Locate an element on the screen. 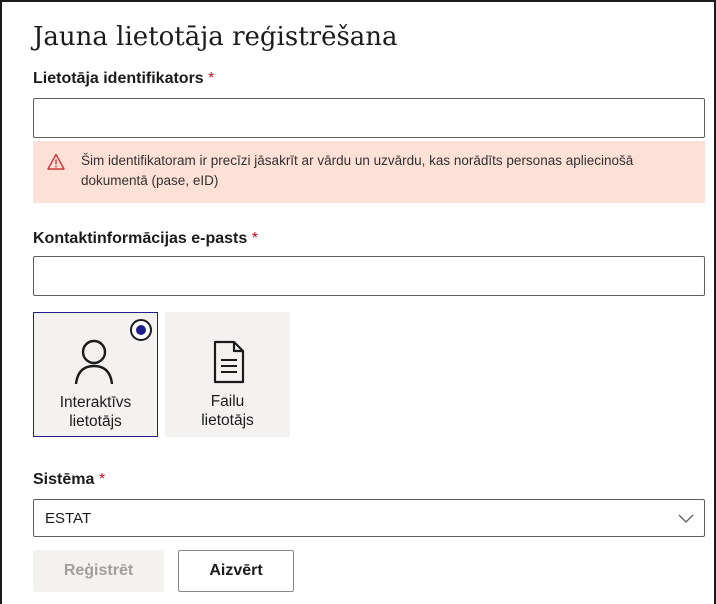  tile-label-line: Failu is located at coordinates (227, 401).